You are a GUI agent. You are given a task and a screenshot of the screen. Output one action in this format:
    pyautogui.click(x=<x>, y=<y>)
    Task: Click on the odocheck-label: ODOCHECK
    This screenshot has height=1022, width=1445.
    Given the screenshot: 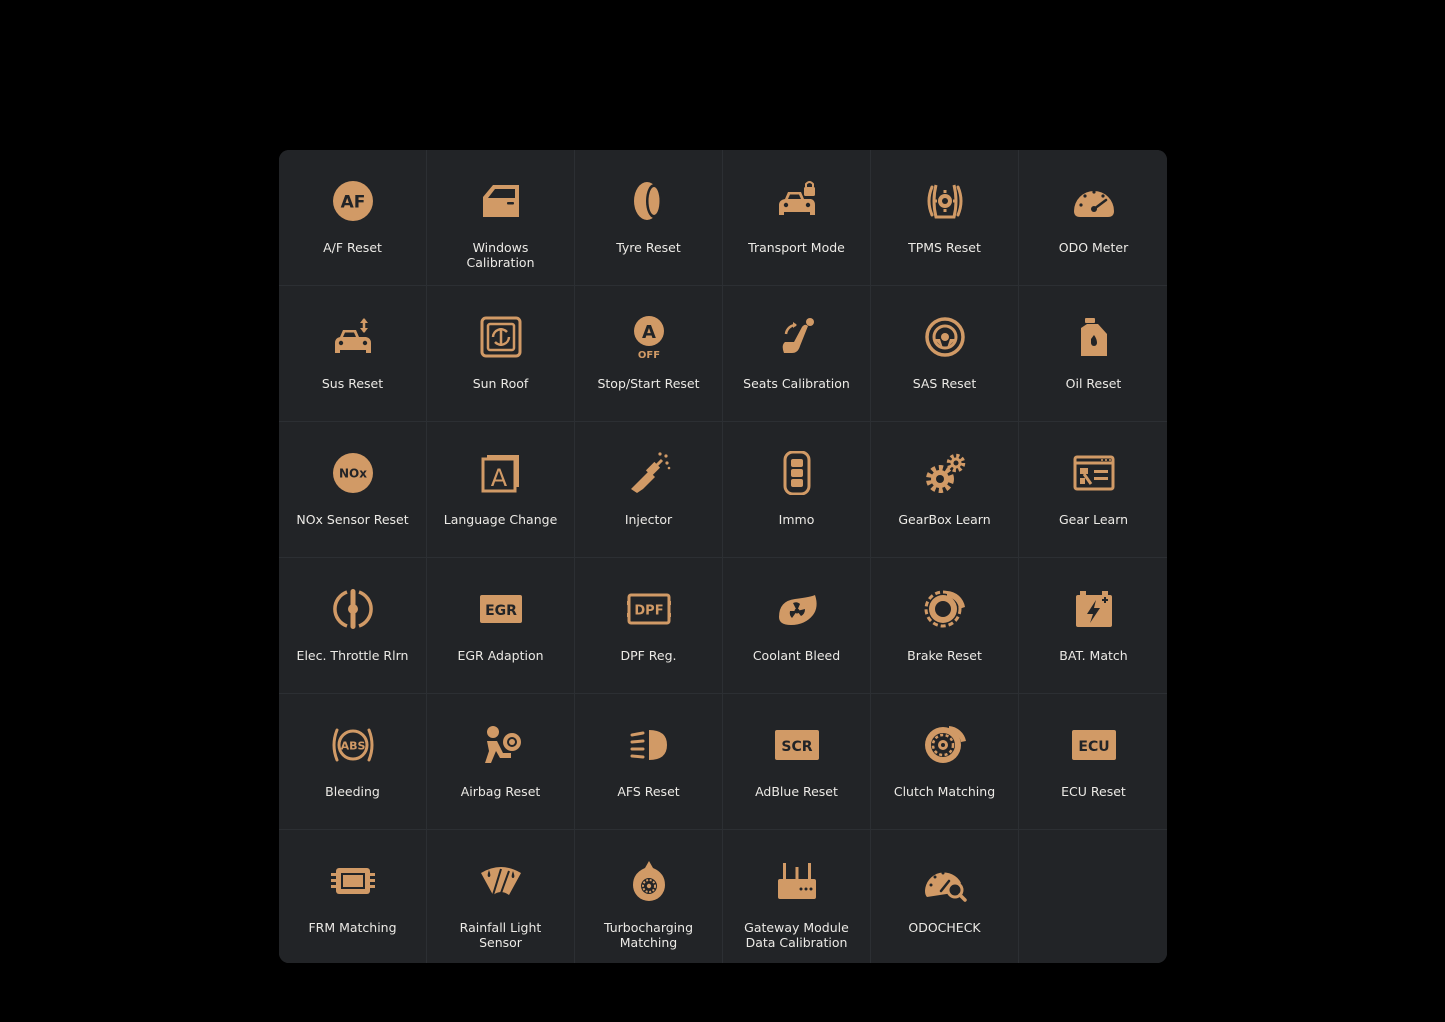 What is the action you would take?
    pyautogui.click(x=944, y=927)
    